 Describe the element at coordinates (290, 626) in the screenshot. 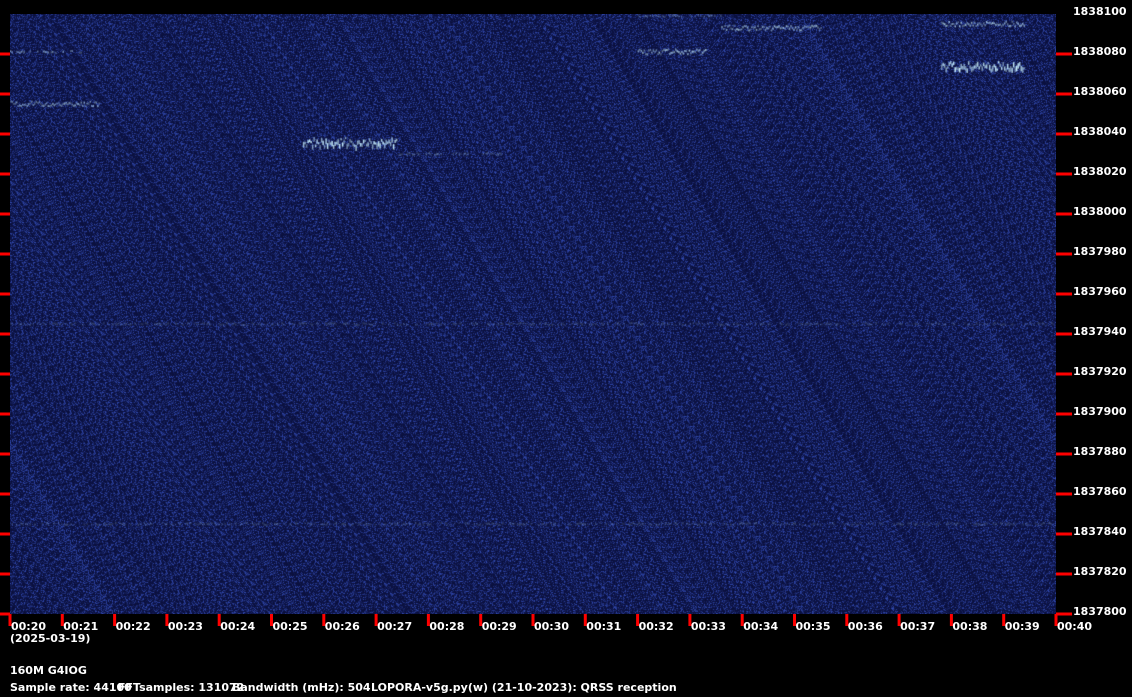

I see `x-tick-label: 00:25` at that location.